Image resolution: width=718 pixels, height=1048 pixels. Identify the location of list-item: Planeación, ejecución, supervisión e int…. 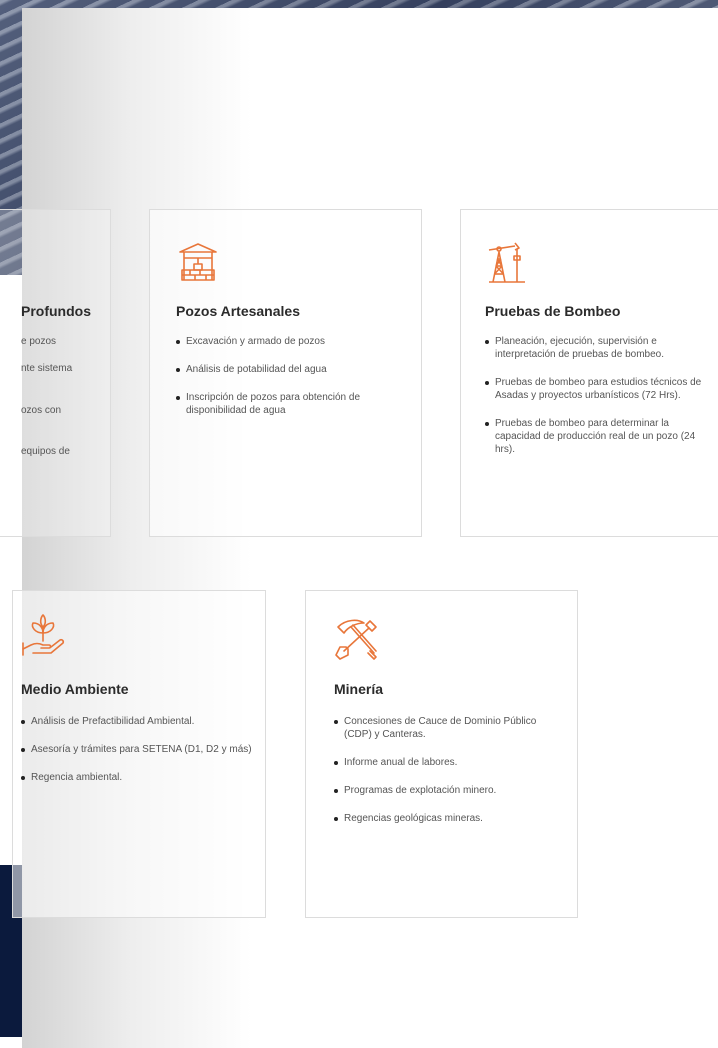
(600, 348).